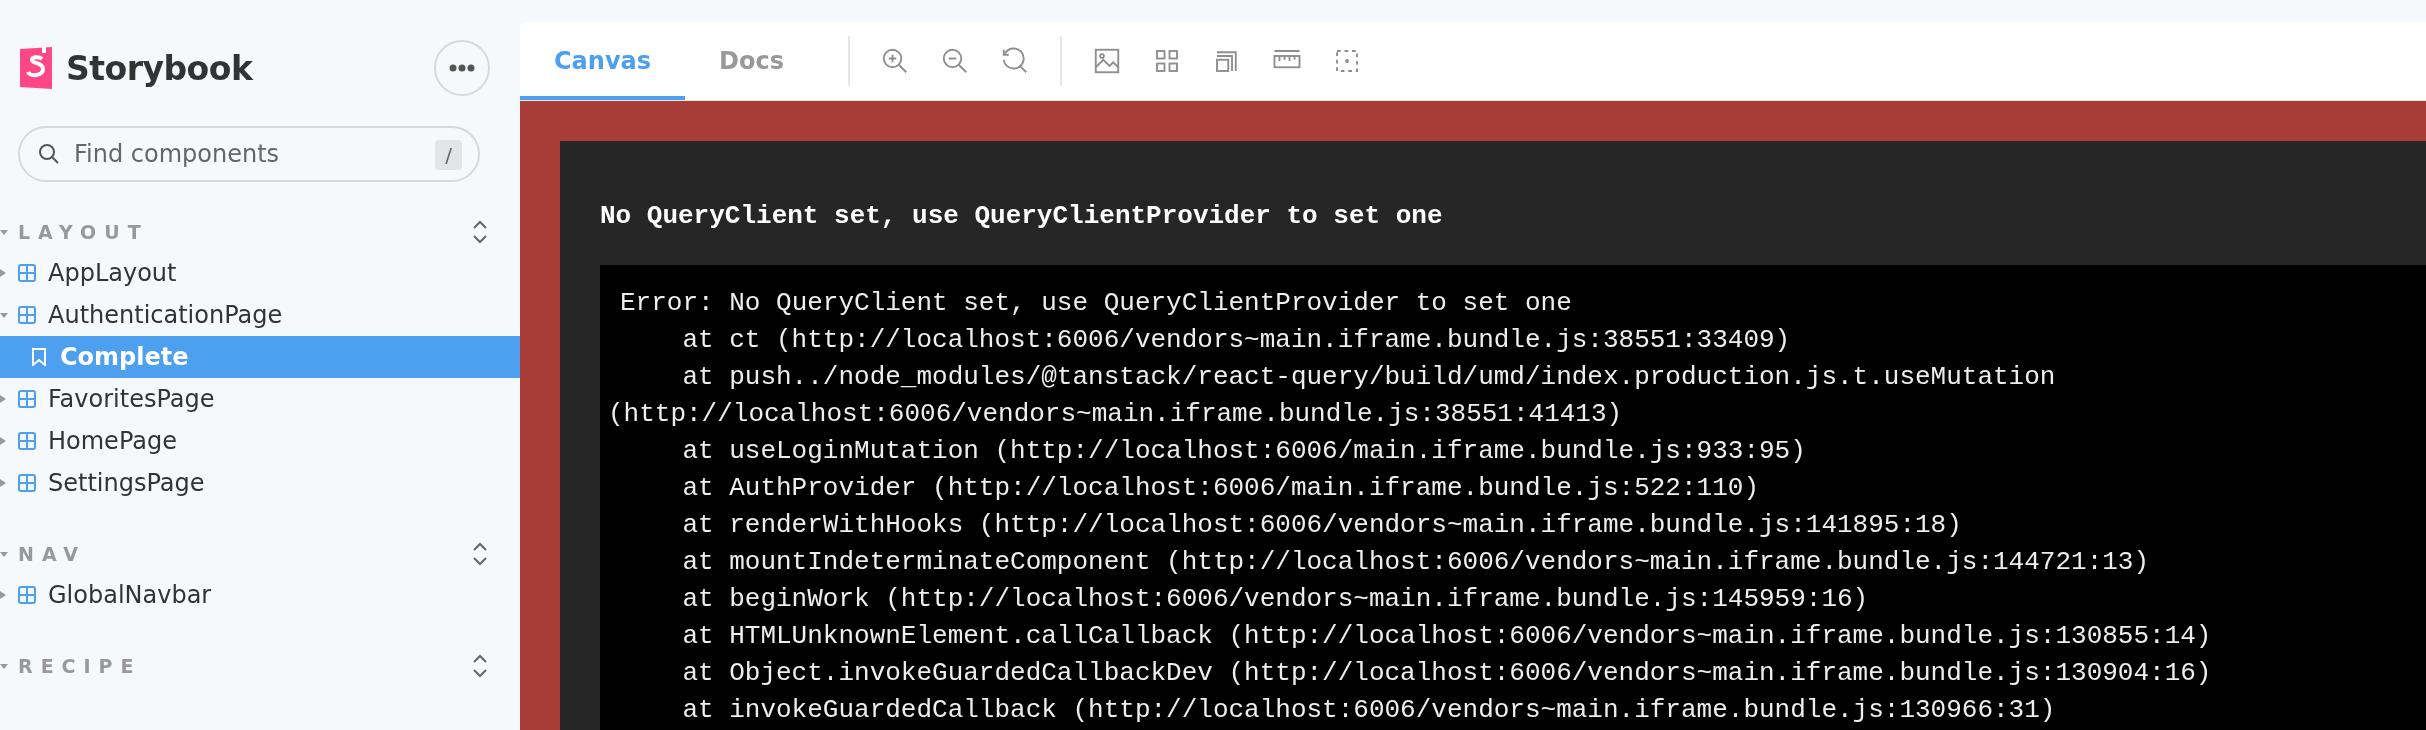 This screenshot has width=2426, height=730. What do you see at coordinates (160, 68) in the screenshot?
I see `brand-name: Storybook` at bounding box center [160, 68].